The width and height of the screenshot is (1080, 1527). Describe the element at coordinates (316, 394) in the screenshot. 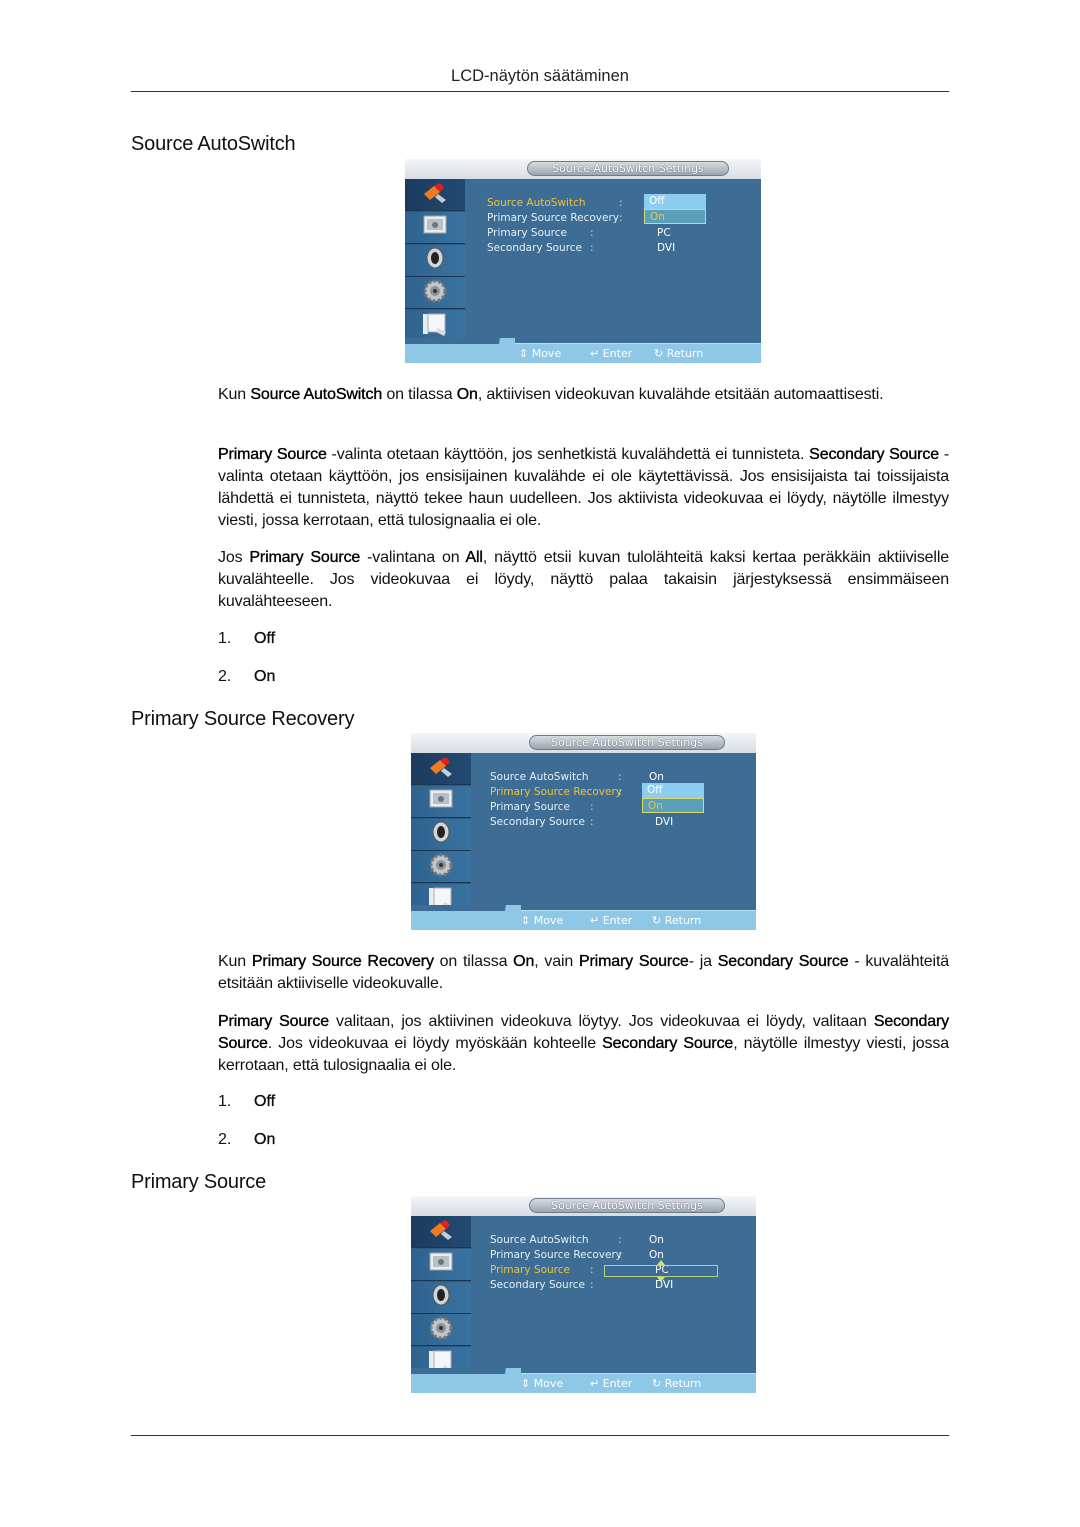

I see `term: Source AutoSwitch` at that location.